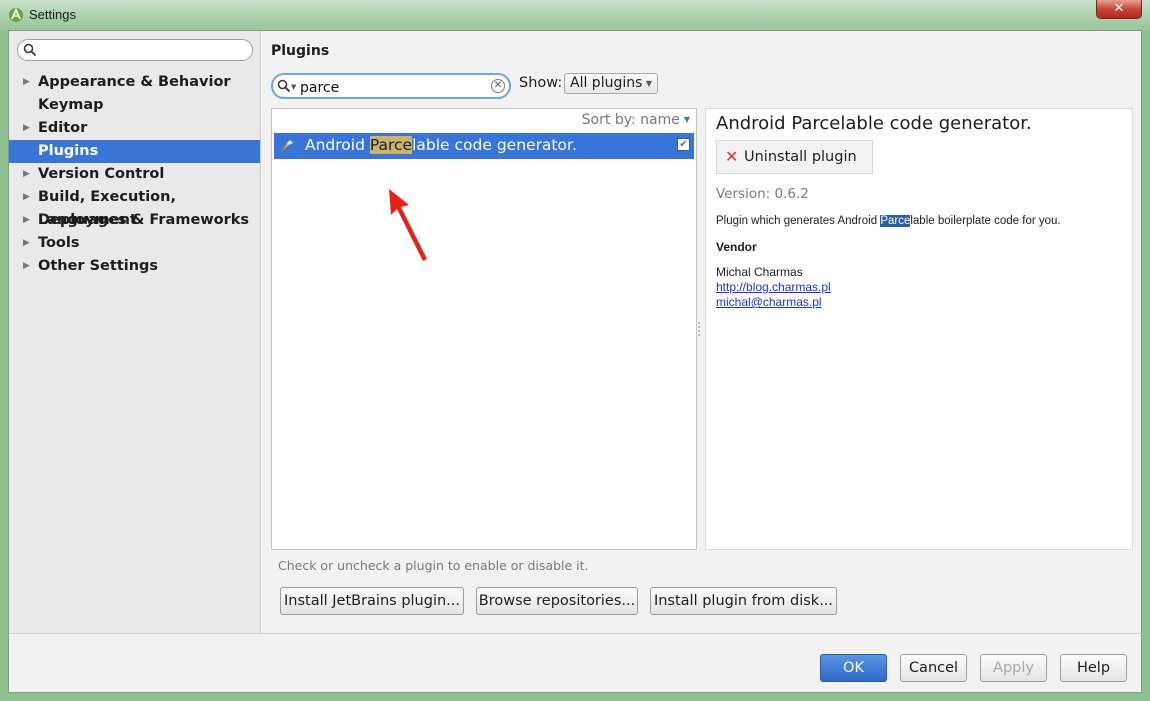 This screenshot has height=701, width=1150. Describe the element at coordinates (699, 329) in the screenshot. I see `panel-splitter` at that location.